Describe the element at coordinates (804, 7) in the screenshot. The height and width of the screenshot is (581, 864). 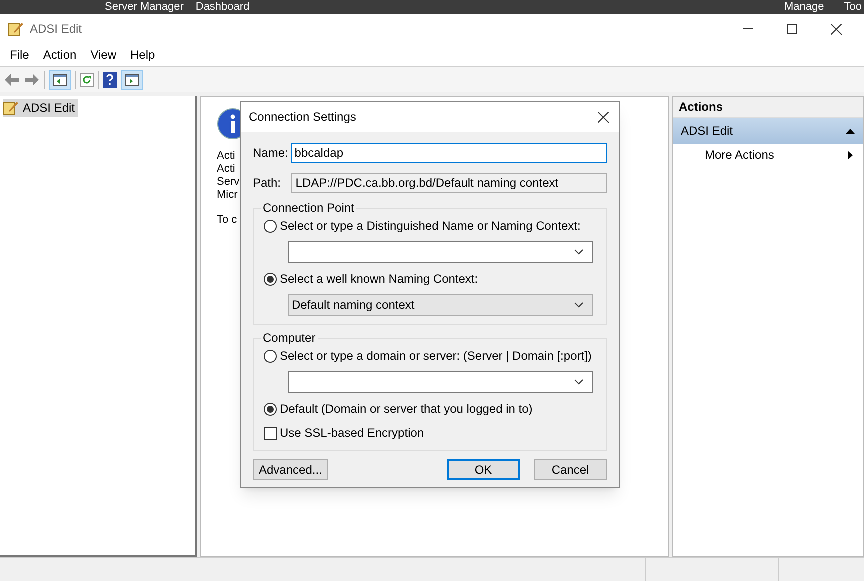
I see `background-menu: Manage` at that location.